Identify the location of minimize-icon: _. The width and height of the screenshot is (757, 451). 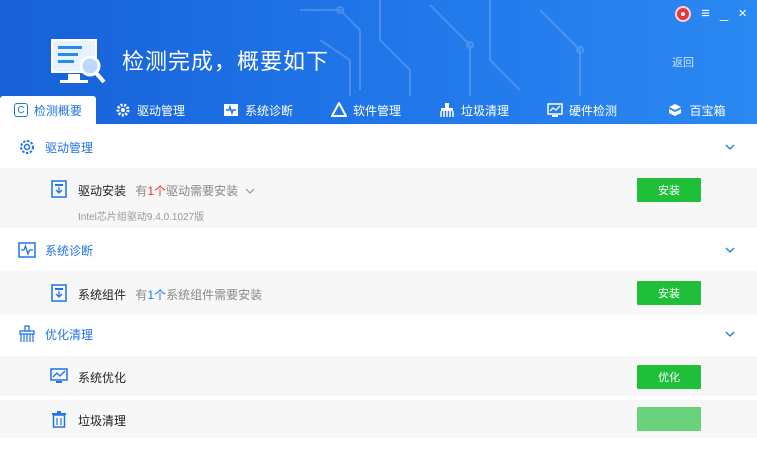
(724, 14).